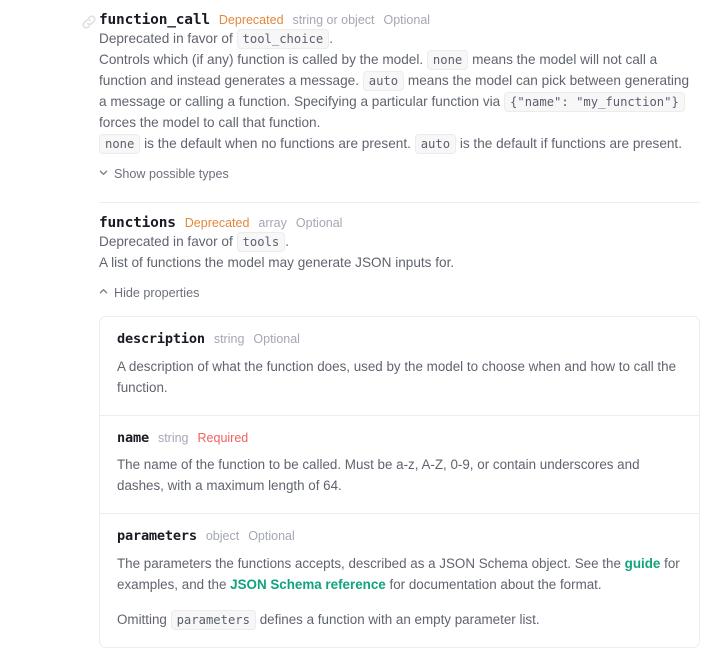 This screenshot has height=648, width=726. Describe the element at coordinates (399, 241) in the screenshot. I see `deprecation-notice: Deprecated in favor of tools.` at that location.